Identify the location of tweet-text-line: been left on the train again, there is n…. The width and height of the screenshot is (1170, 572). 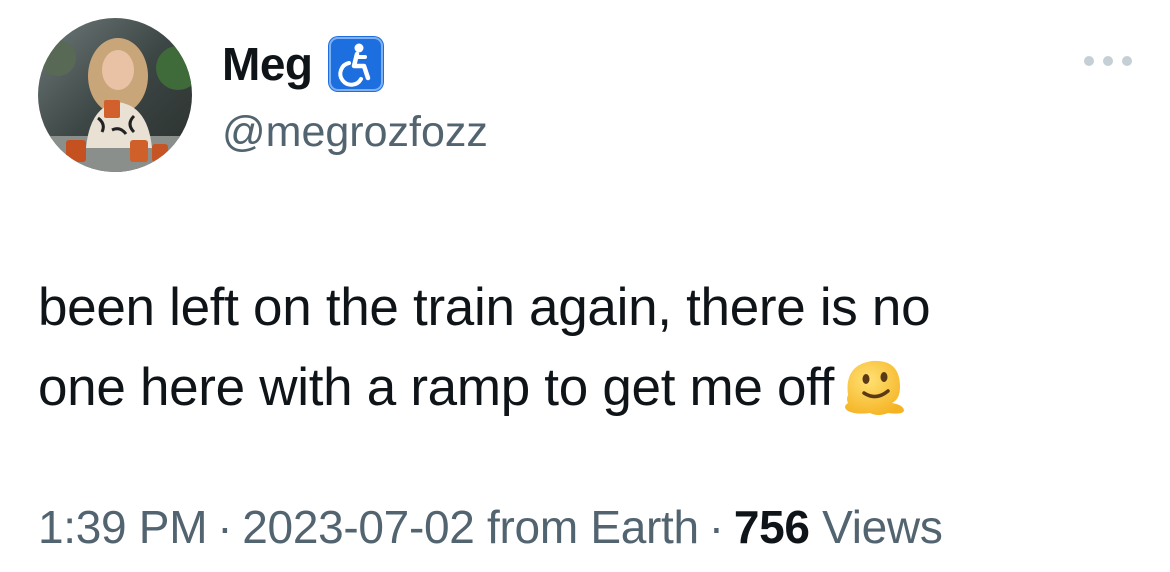
(484, 307).